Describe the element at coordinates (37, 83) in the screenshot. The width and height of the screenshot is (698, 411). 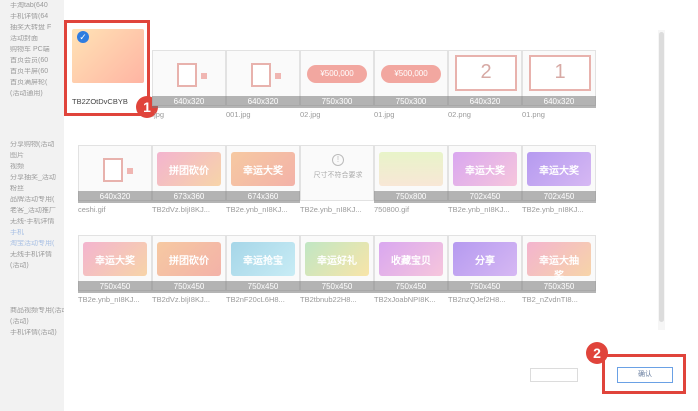
I see `sidebar-item: 首页满屏轮(` at that location.